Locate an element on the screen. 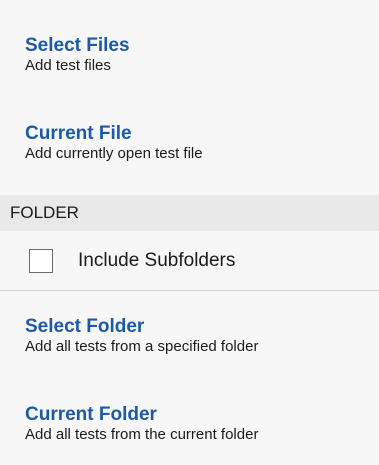  divider is located at coordinates (189, 290).